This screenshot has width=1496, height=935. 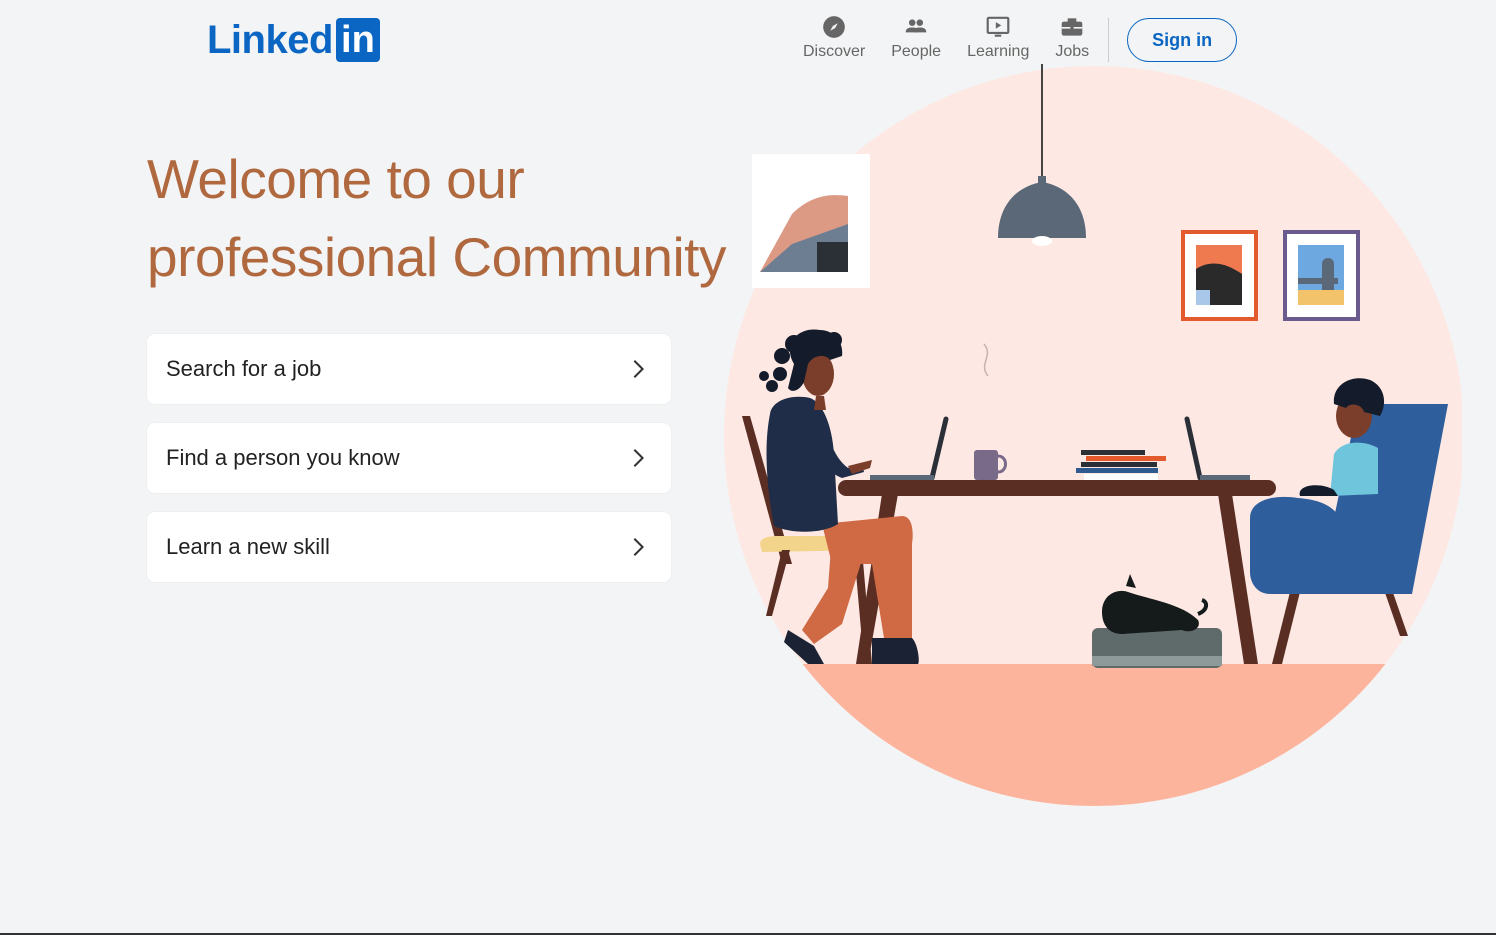 I want to click on nav-divider, so click(x=1109, y=40).